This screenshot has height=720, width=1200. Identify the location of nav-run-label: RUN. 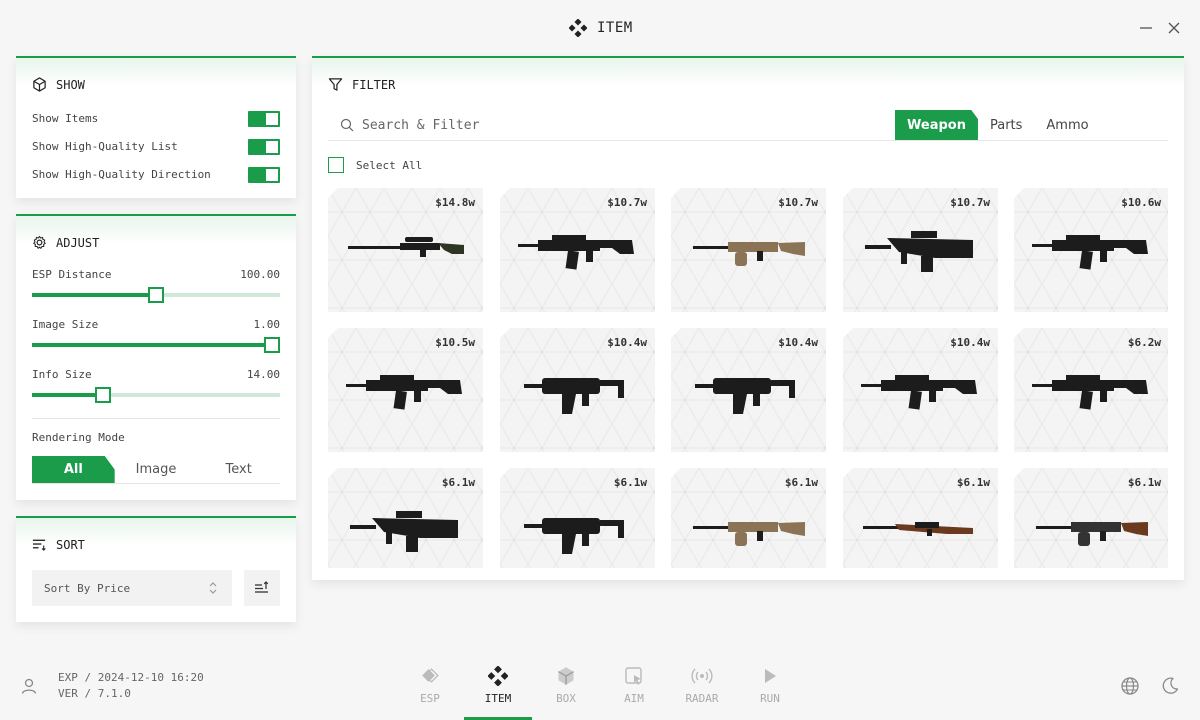
(770, 698).